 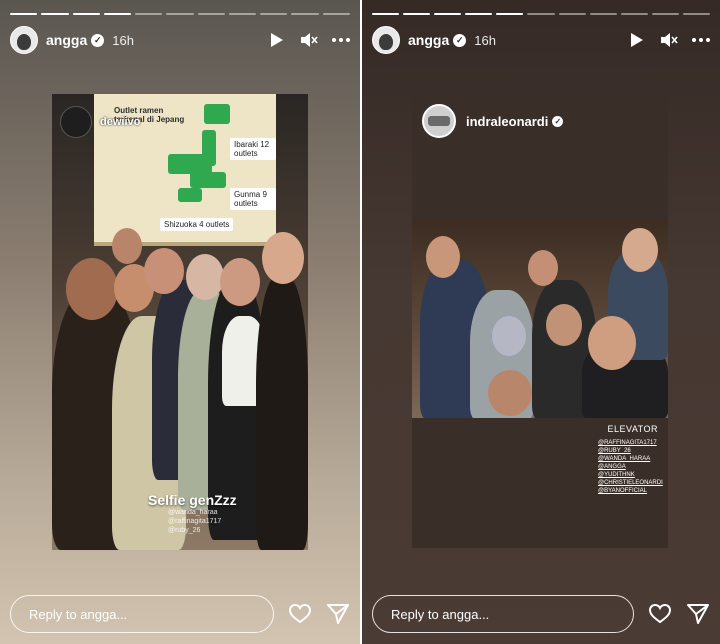 What do you see at coordinates (439, 121) in the screenshot?
I see `reposted-avatar` at bounding box center [439, 121].